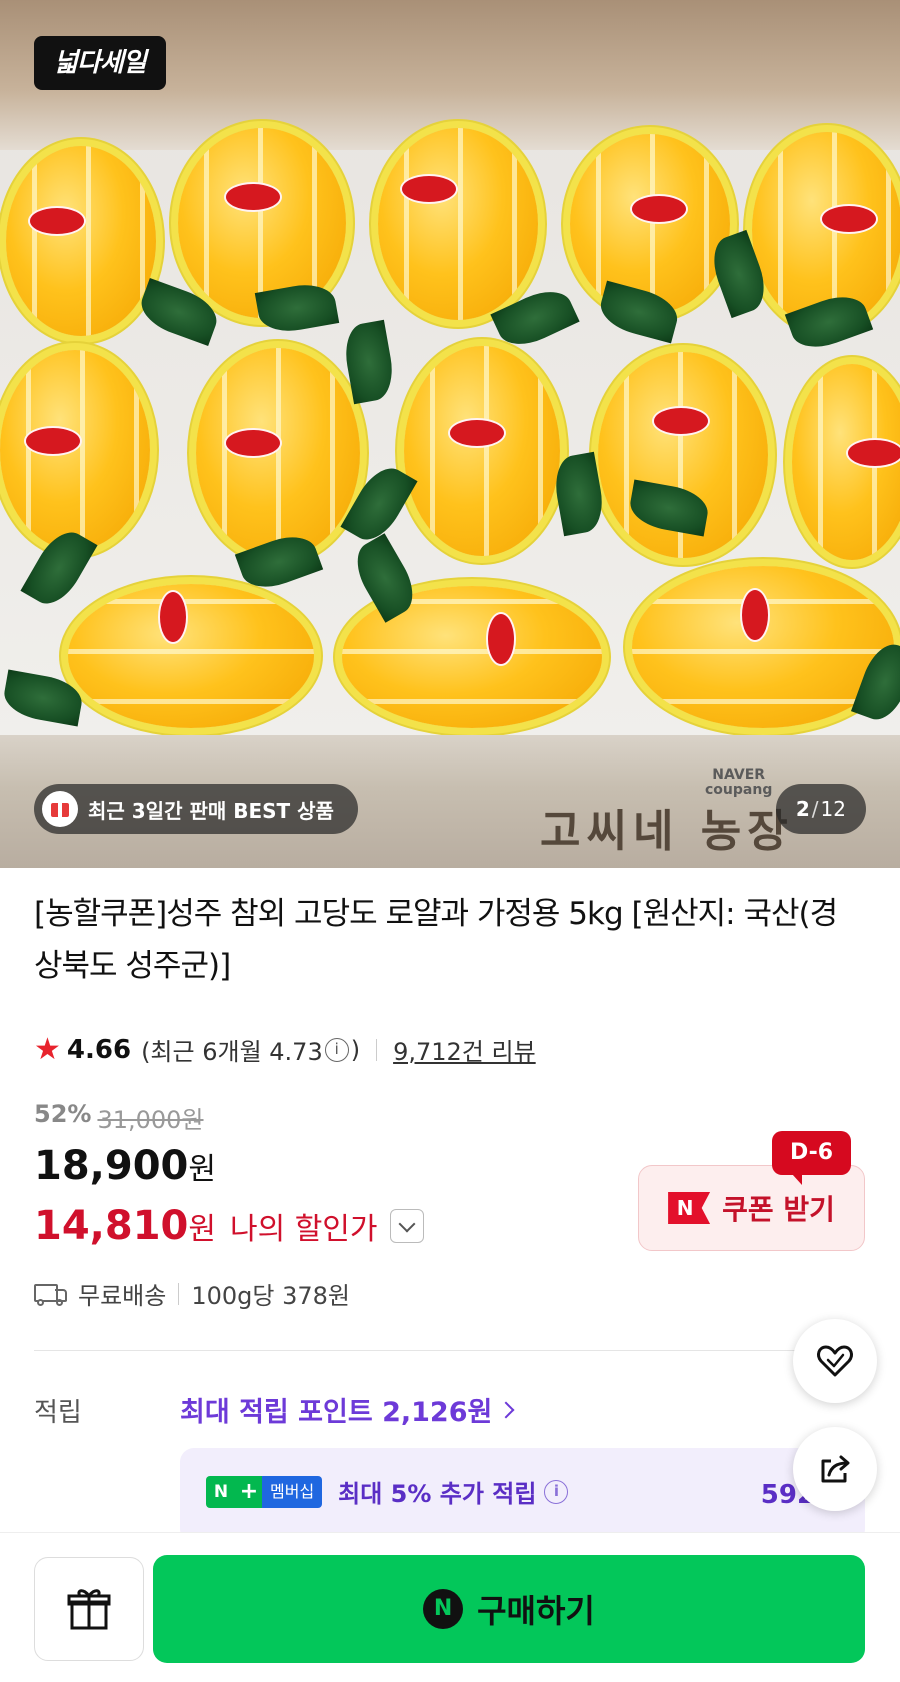 The width and height of the screenshot is (900, 1682). Describe the element at coordinates (111, 1166) in the screenshot. I see `sale-price-amount: 18,900` at that location.